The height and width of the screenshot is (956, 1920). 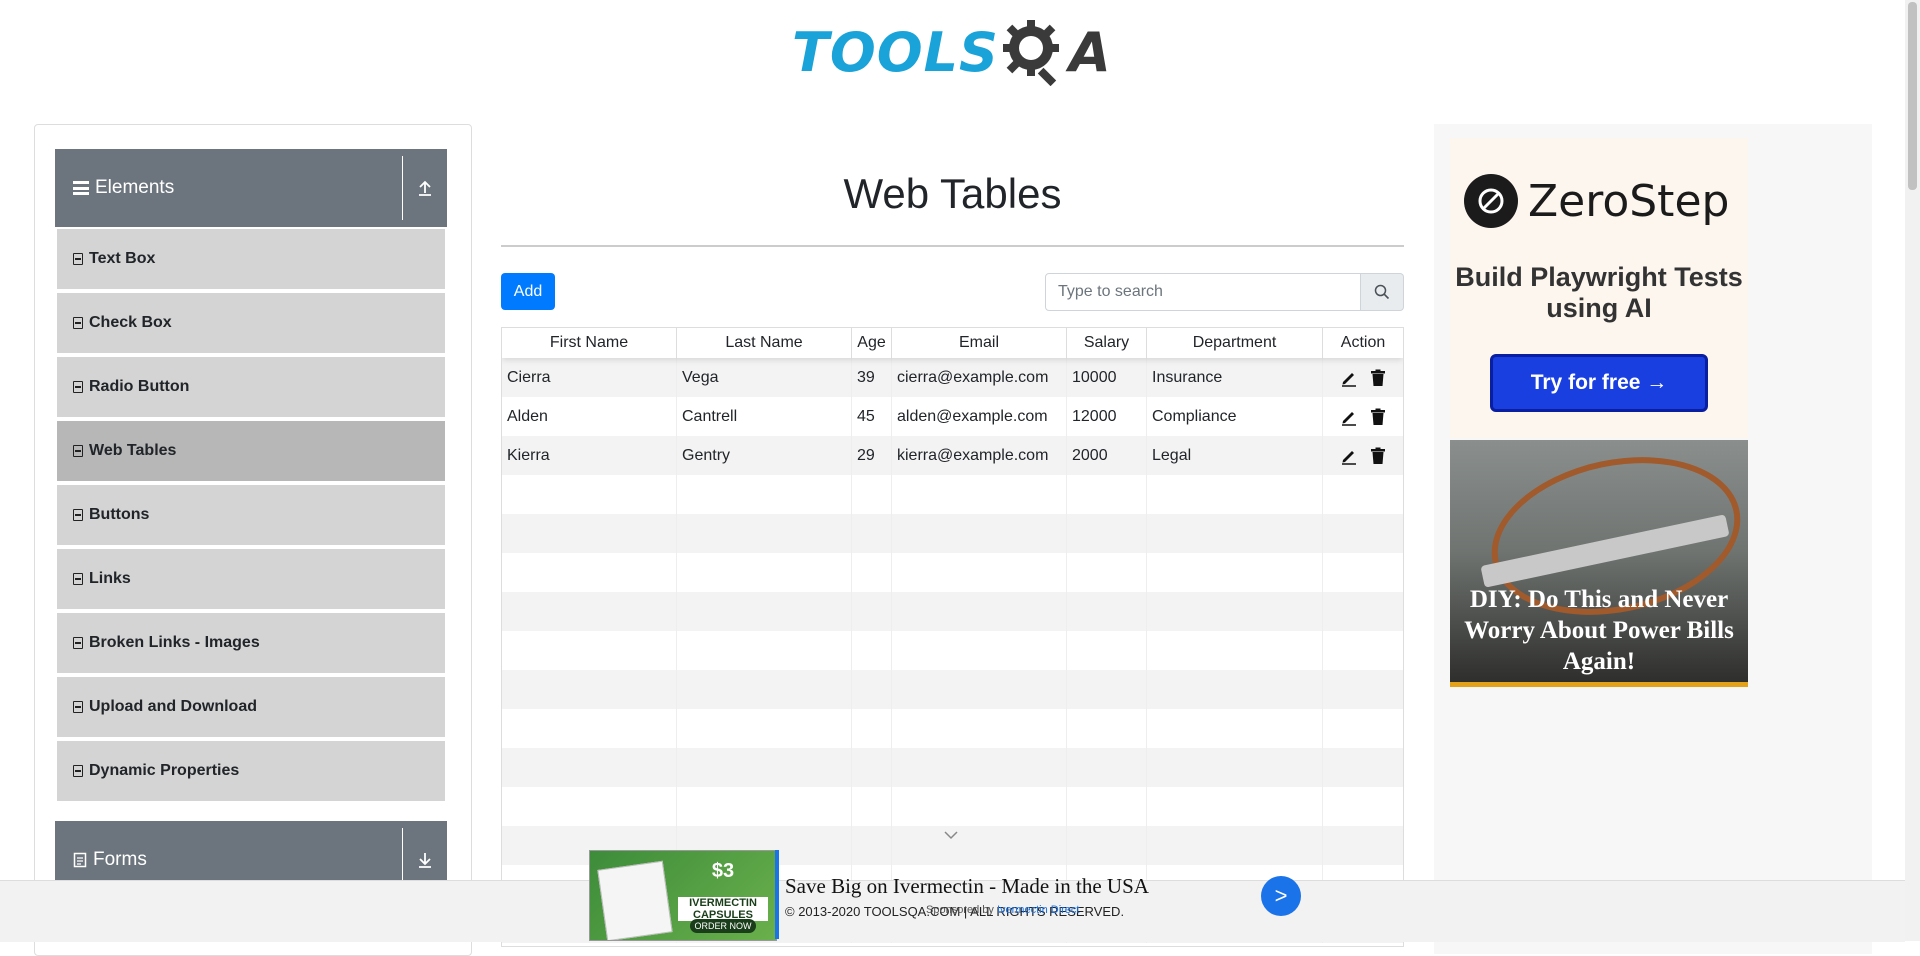 I want to click on column-header-action: Action, so click(x=1363, y=342).